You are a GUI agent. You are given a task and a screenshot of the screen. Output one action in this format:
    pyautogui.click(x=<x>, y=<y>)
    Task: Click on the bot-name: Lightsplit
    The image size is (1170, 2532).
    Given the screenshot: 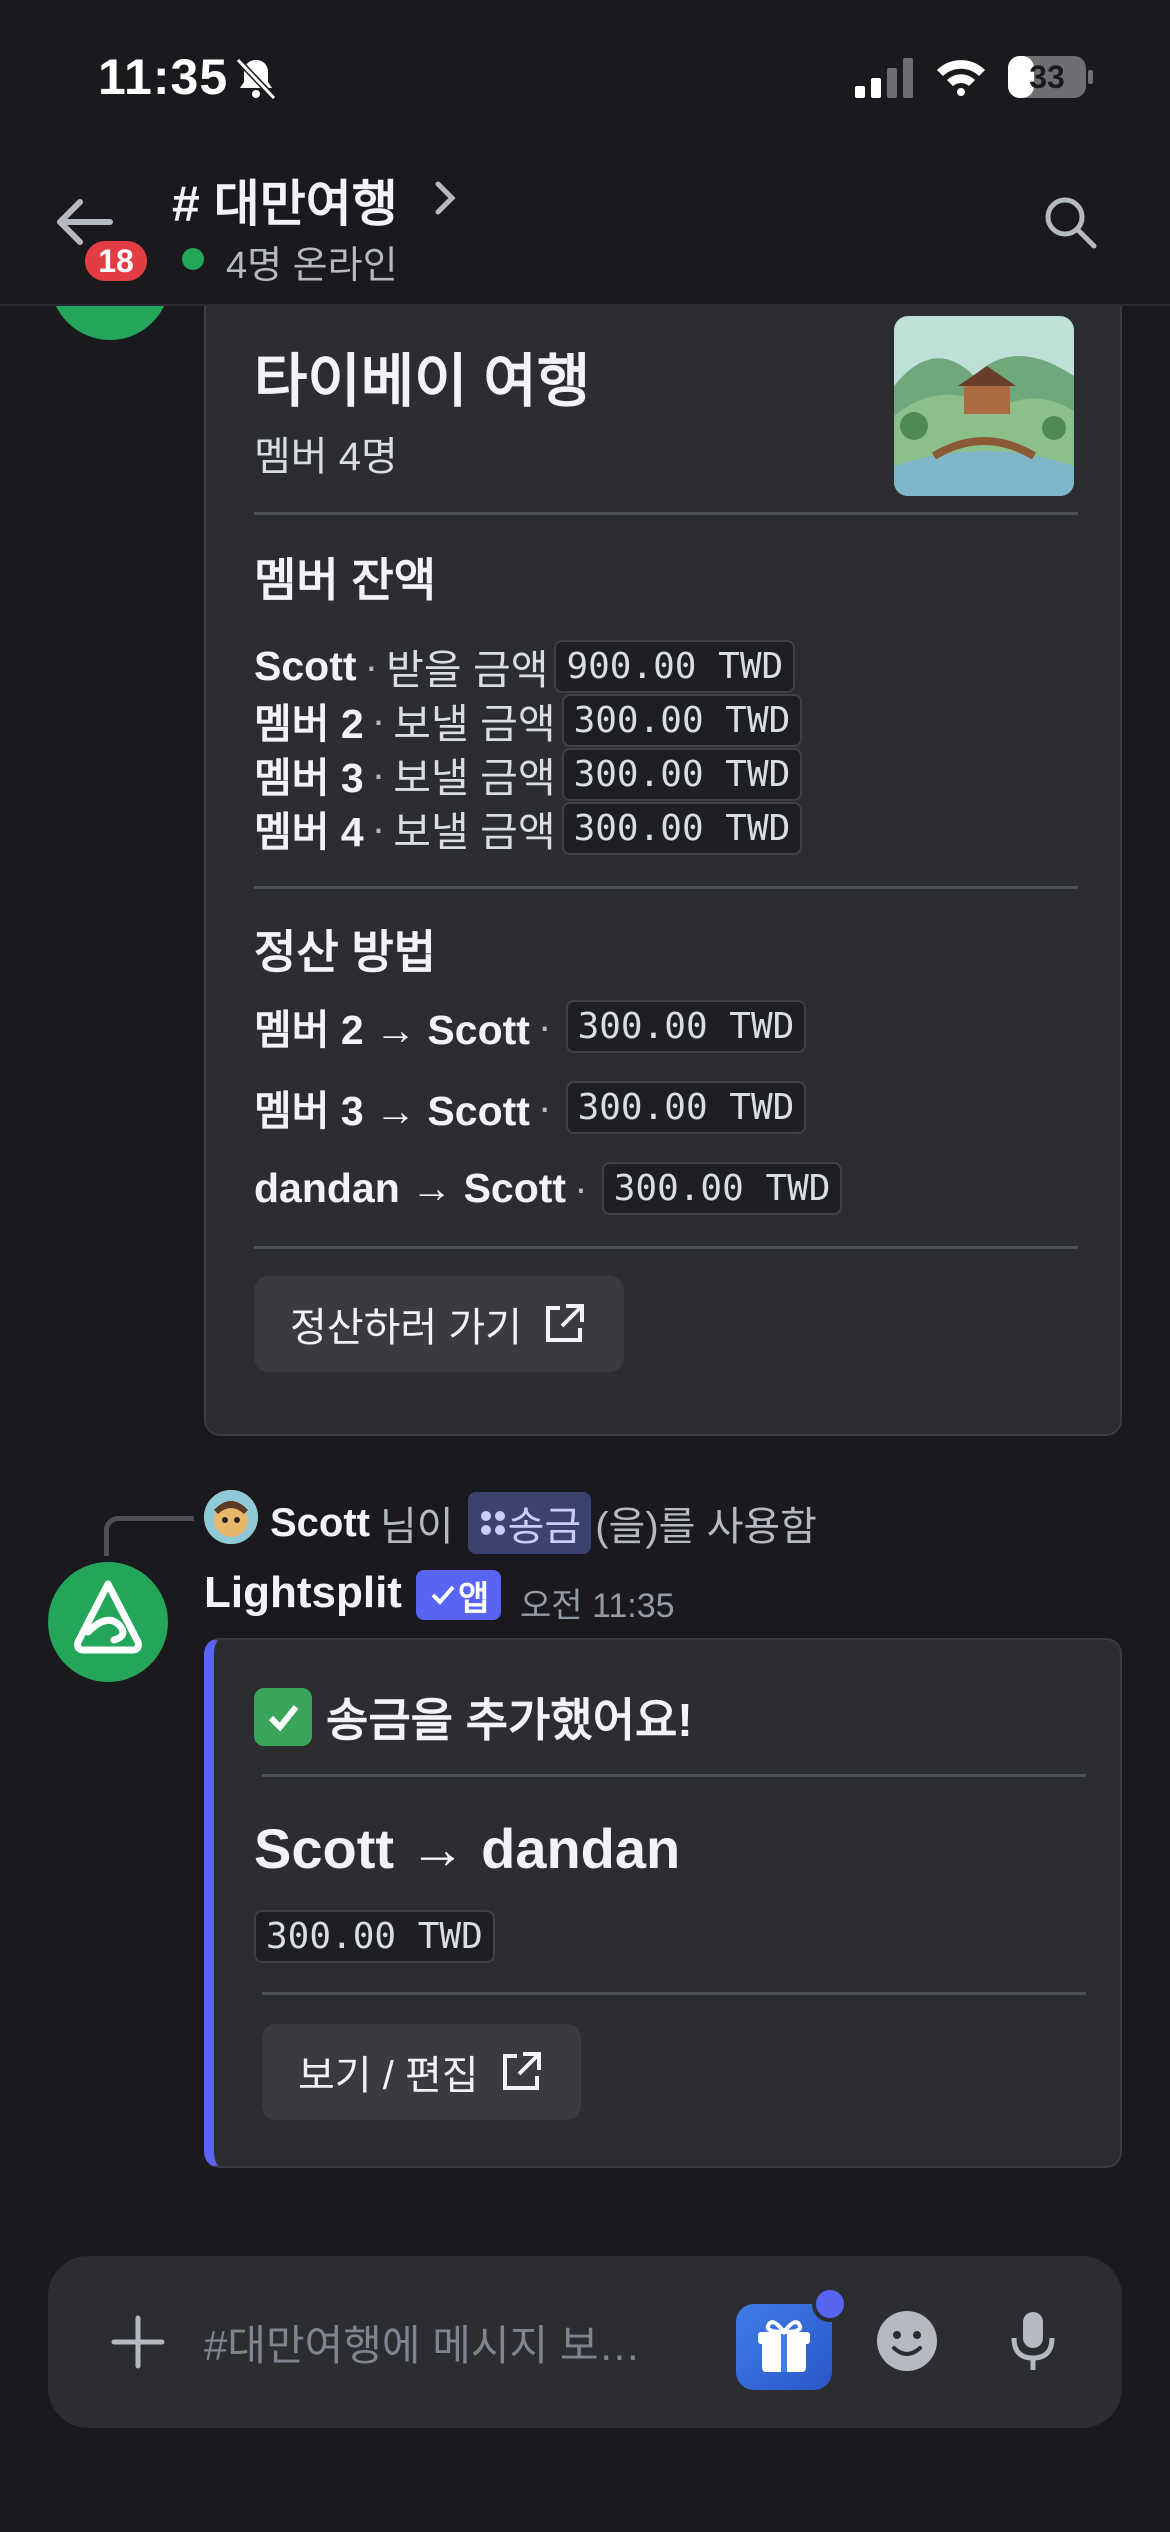 What is the action you would take?
    pyautogui.click(x=303, y=1593)
    